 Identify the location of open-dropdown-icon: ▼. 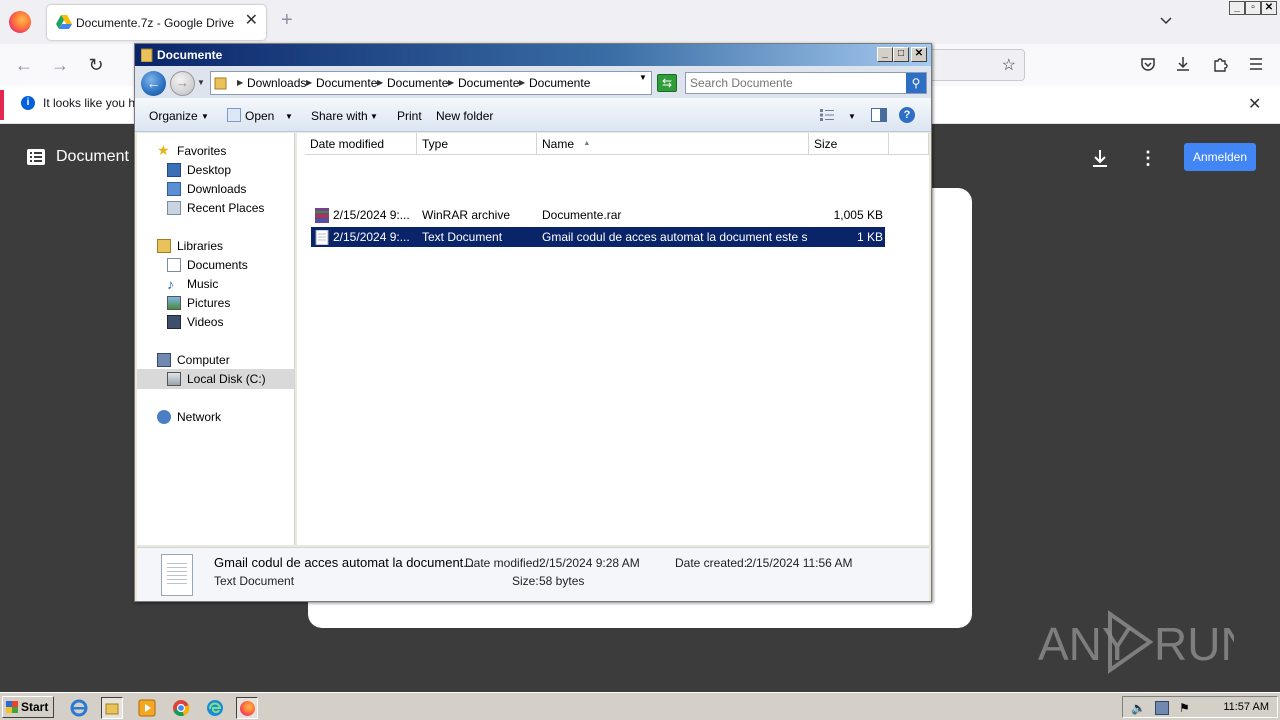
(289, 116).